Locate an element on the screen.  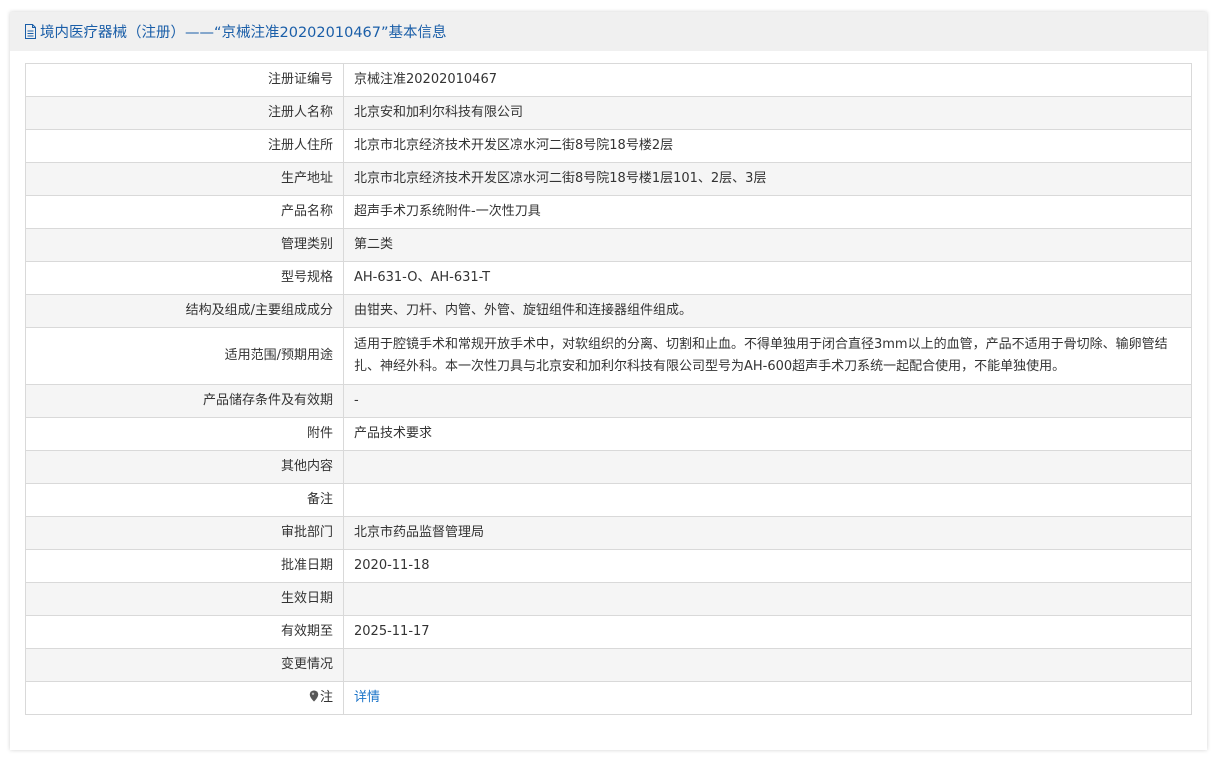
field-label: 产品储存条件及有效期 is located at coordinates (184, 401).